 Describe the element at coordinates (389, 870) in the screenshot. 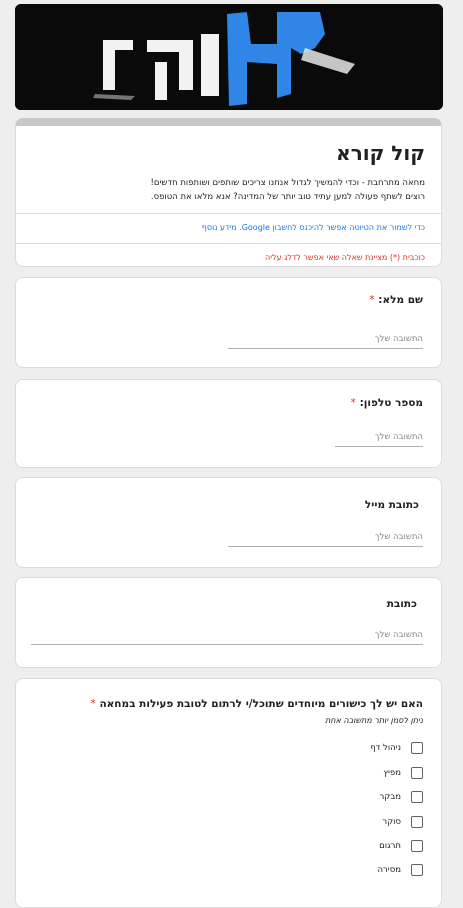

I see `option-label: מסירה` at that location.